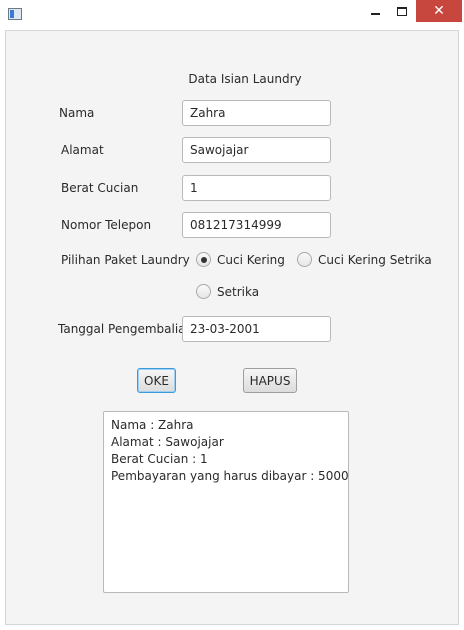  I want to click on radio-selected-icon, so click(203, 259).